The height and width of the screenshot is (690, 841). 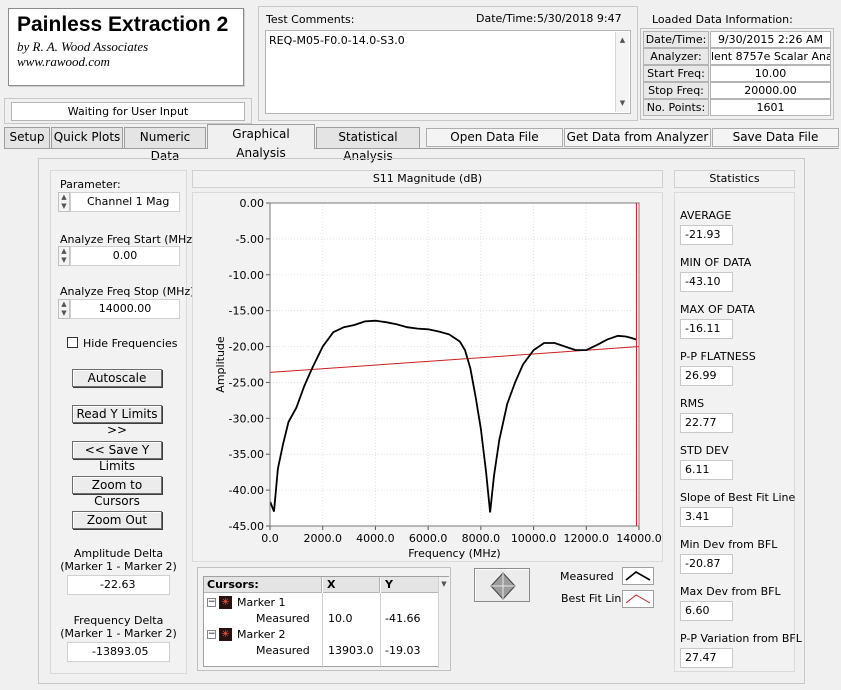 What do you see at coordinates (351, 585) in the screenshot?
I see `cursors-x-header: X` at bounding box center [351, 585].